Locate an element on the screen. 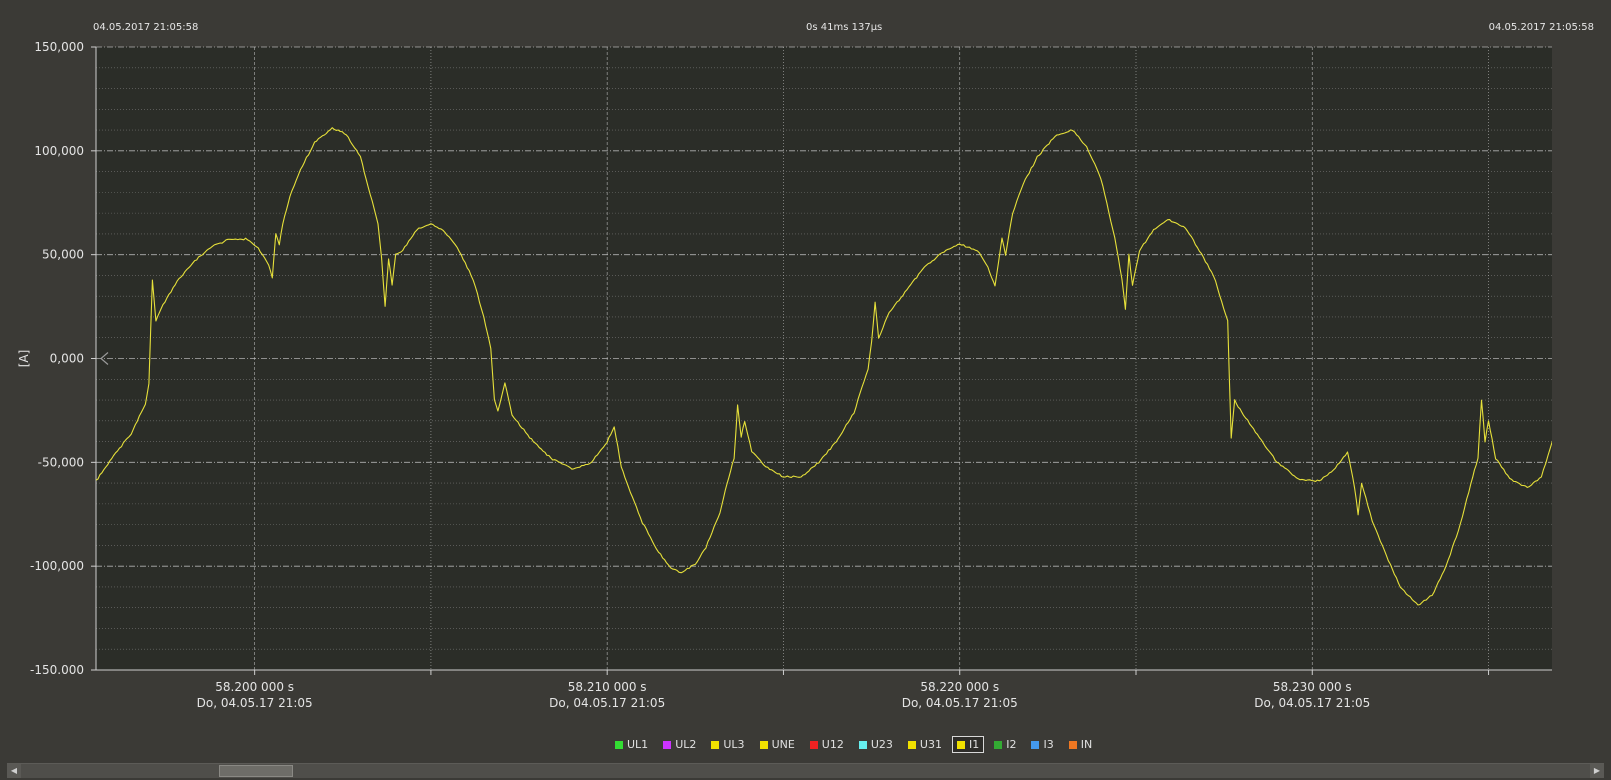 This screenshot has height=780, width=1611. arrow-right-icon: ▶ is located at coordinates (1597, 771).